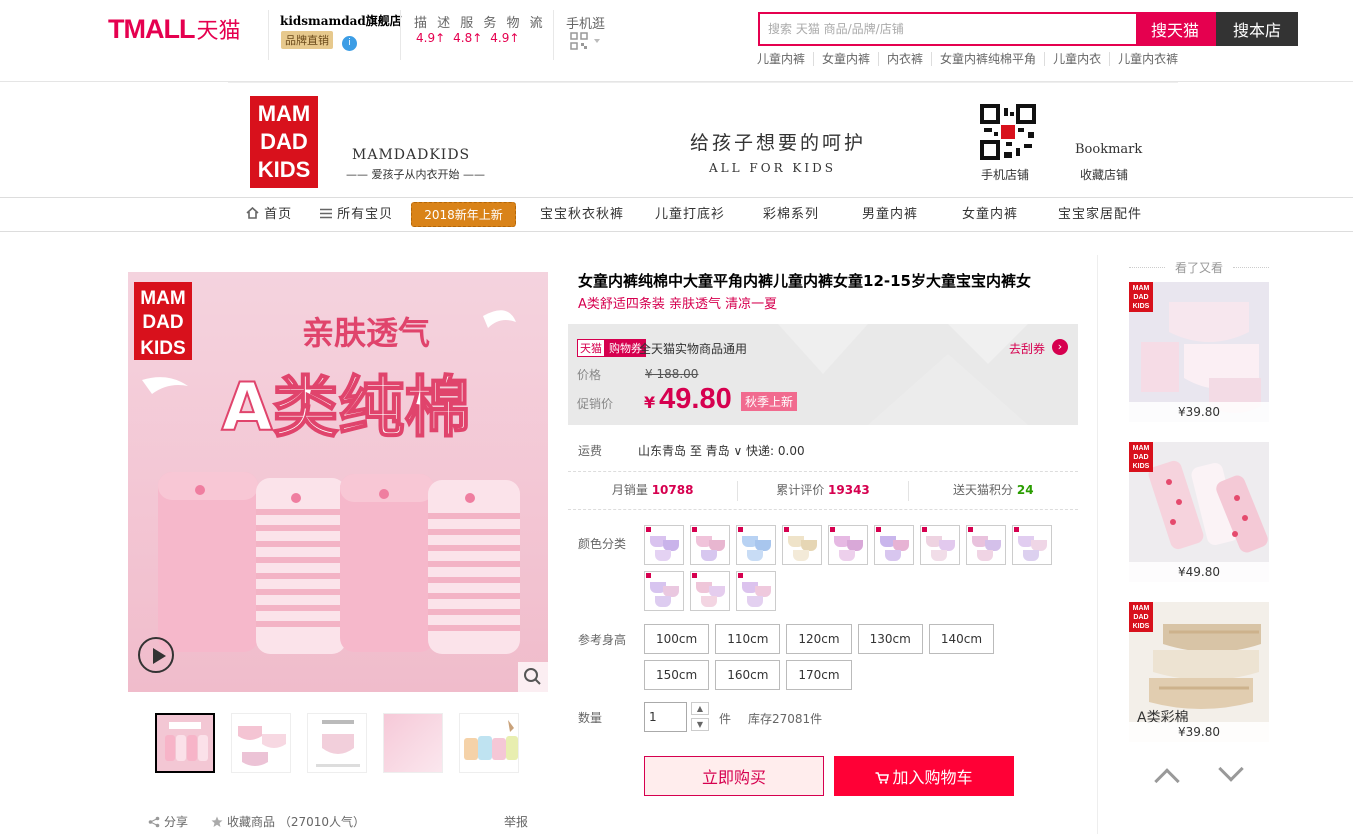 The image size is (1353, 834). What do you see at coordinates (1027, 348) in the screenshot?
I see `get-coupon-link: 去刮券` at bounding box center [1027, 348].